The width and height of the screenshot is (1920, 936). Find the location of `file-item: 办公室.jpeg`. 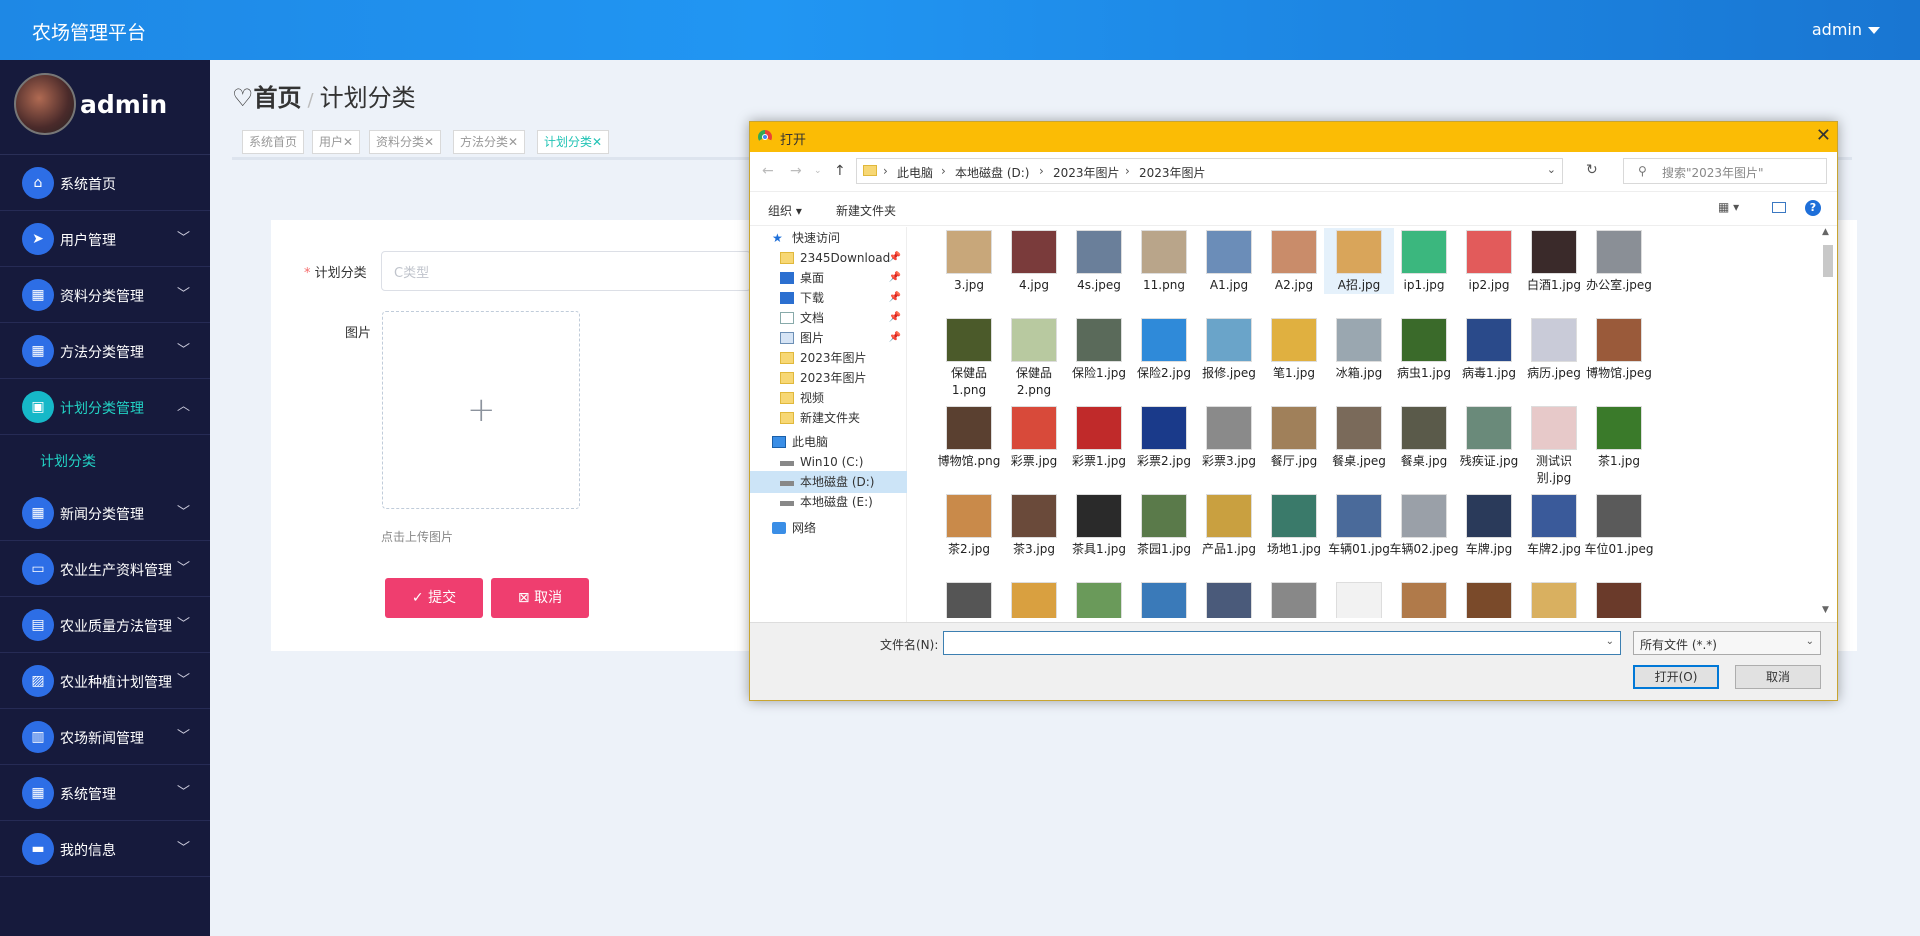

file-item: 办公室.jpeg is located at coordinates (1619, 261).